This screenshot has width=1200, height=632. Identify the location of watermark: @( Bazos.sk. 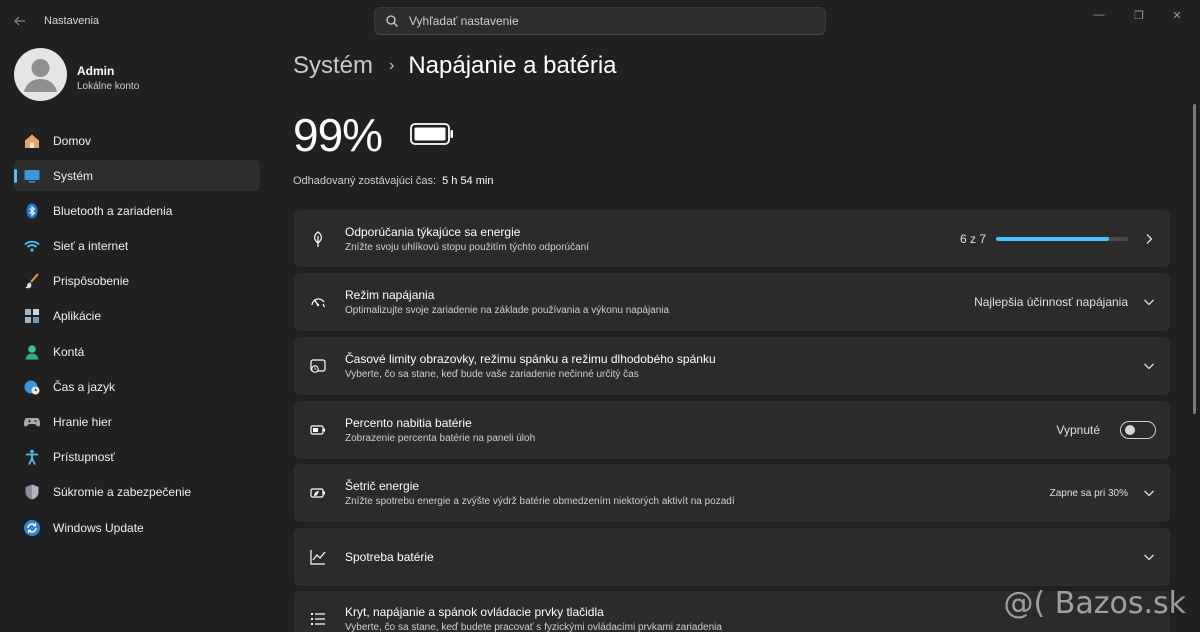
(1094, 603).